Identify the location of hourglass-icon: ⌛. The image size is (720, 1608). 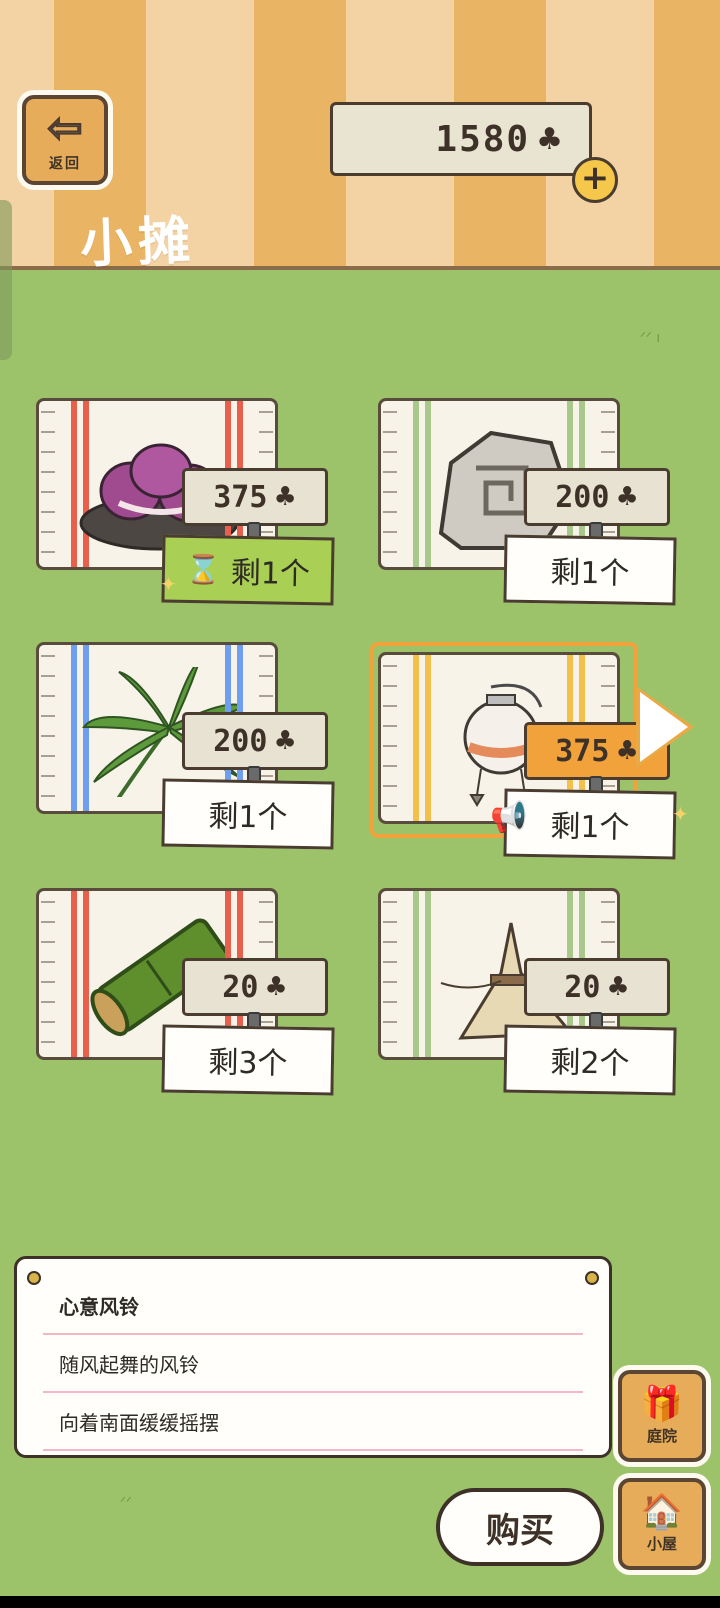
(203, 569).